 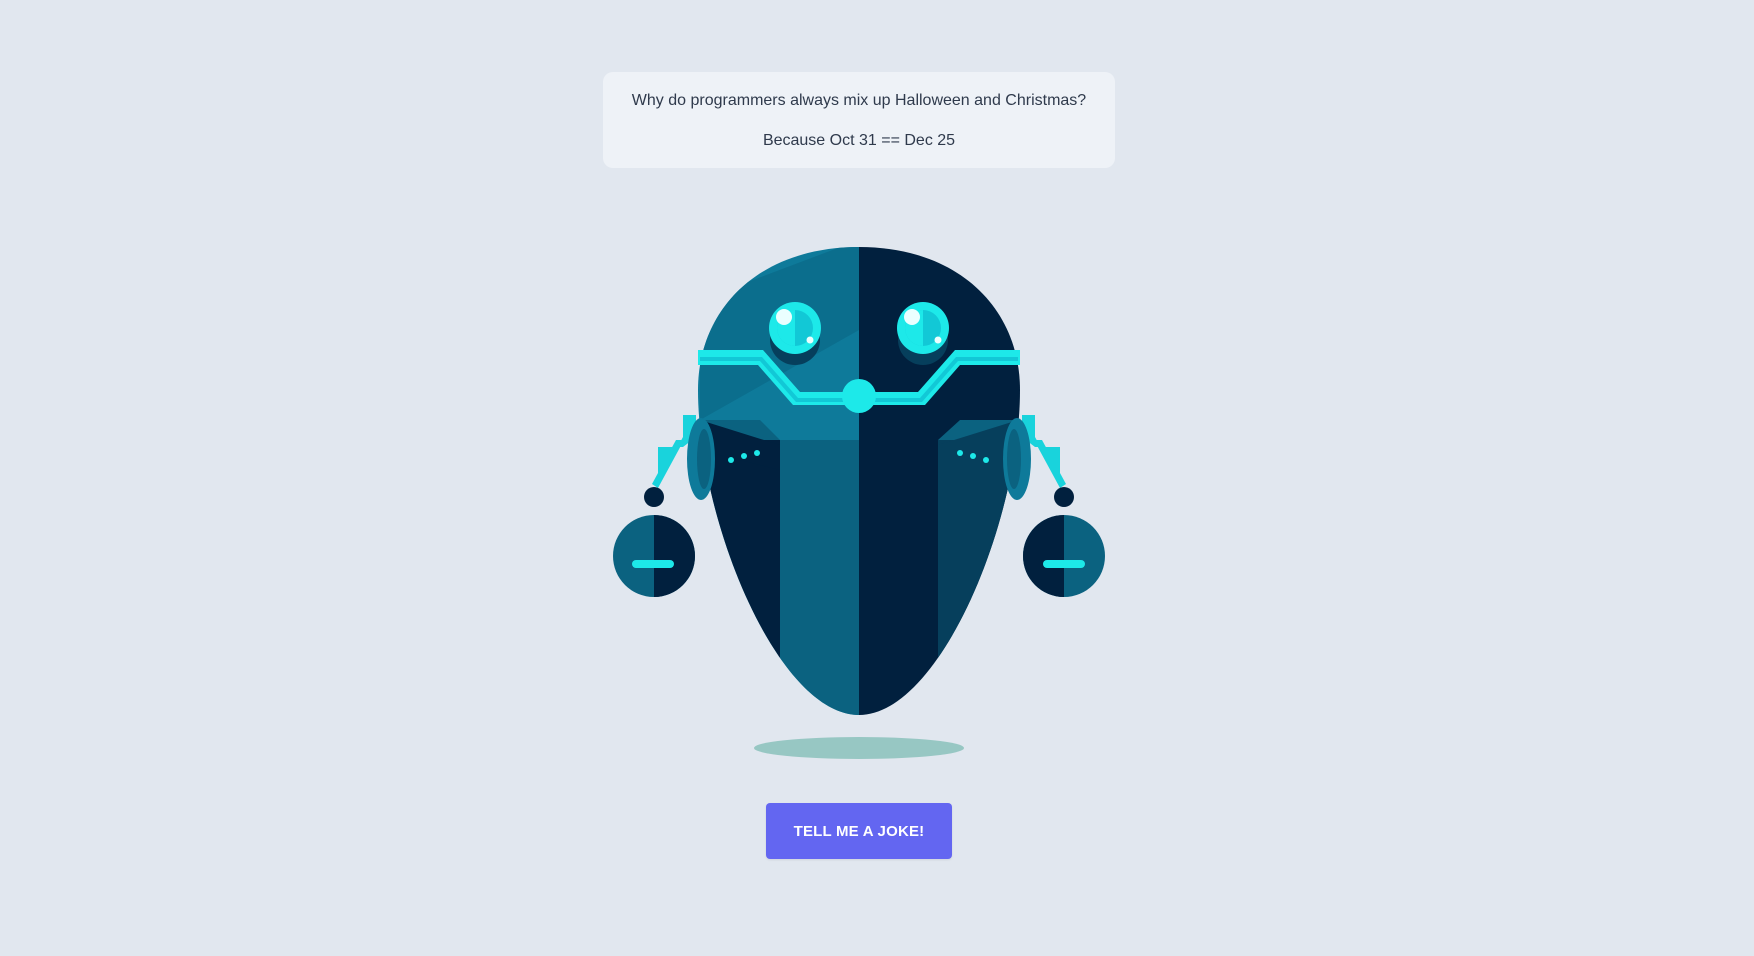 I want to click on robot-right-arm, so click(x=1063, y=506).